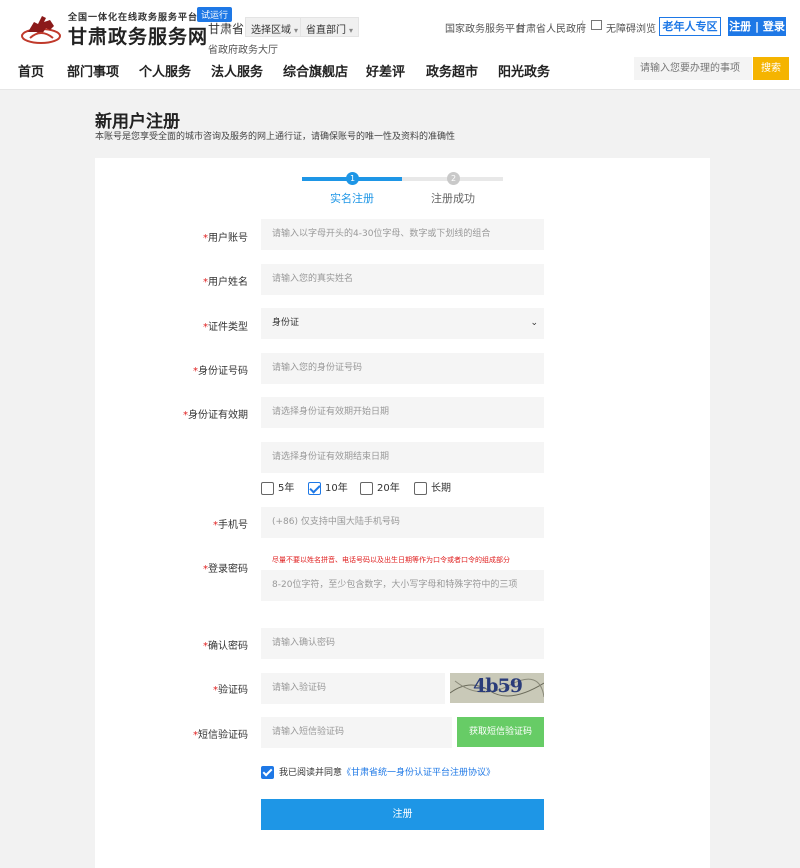 The width and height of the screenshot is (800, 868). What do you see at coordinates (225, 238) in the screenshot?
I see `account-label: *用户账号` at bounding box center [225, 238].